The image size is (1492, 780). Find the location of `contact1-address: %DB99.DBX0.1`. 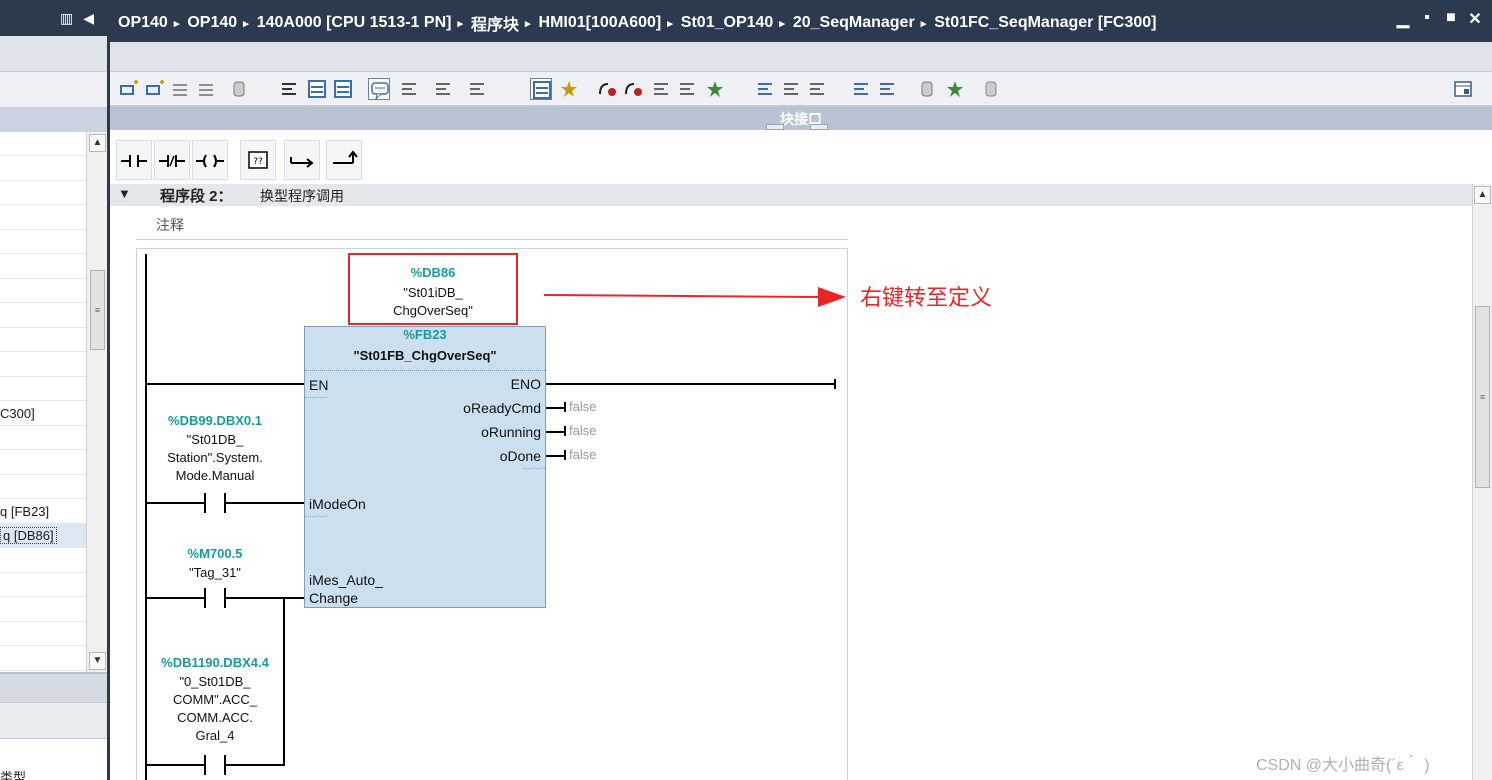

contact1-address: %DB99.DBX0.1 is located at coordinates (215, 420).